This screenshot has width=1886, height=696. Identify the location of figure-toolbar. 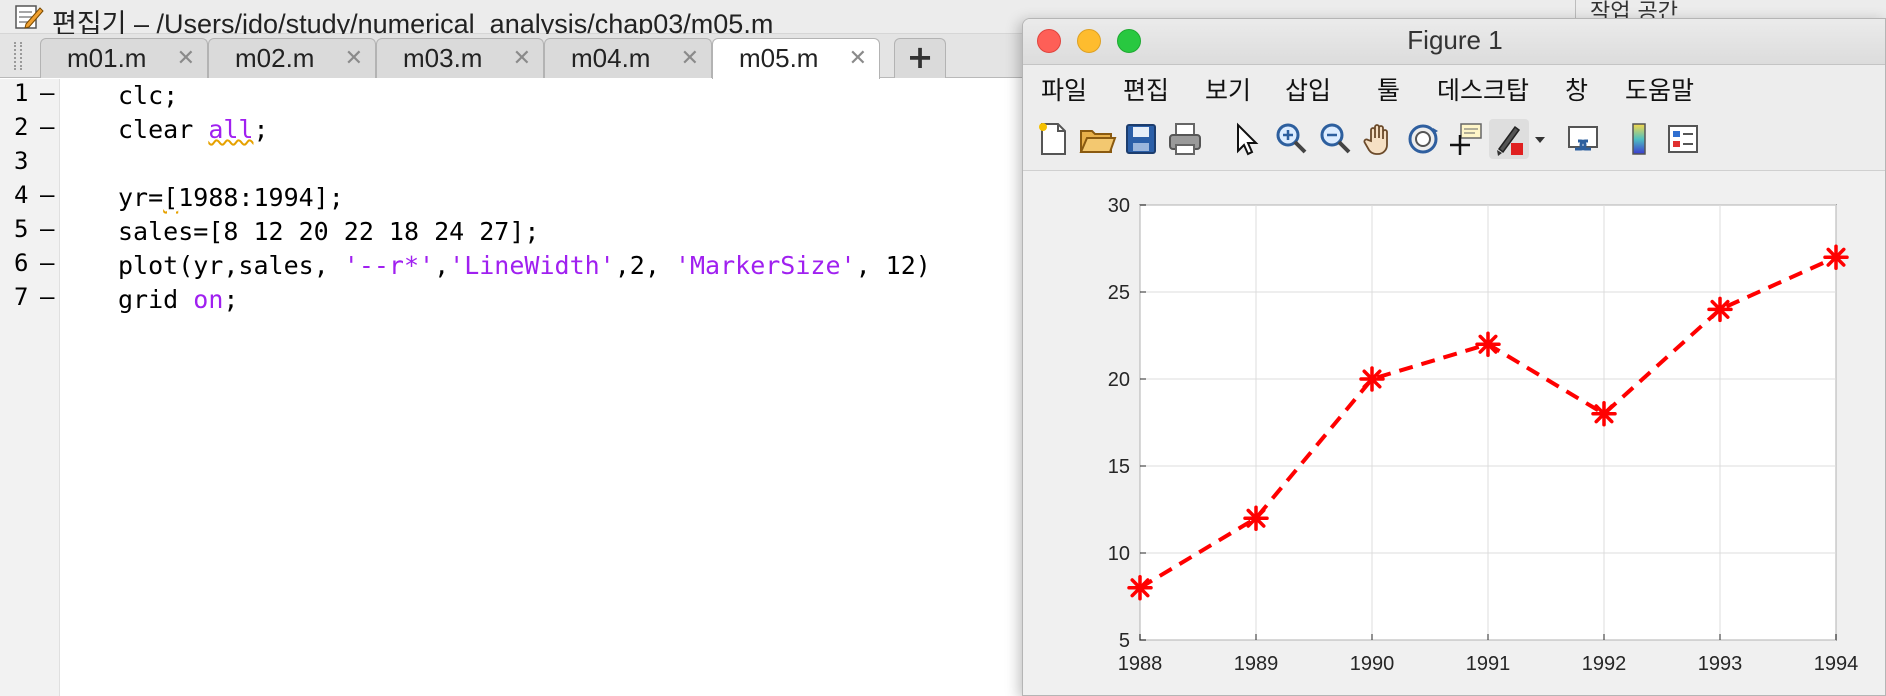
(1454, 140).